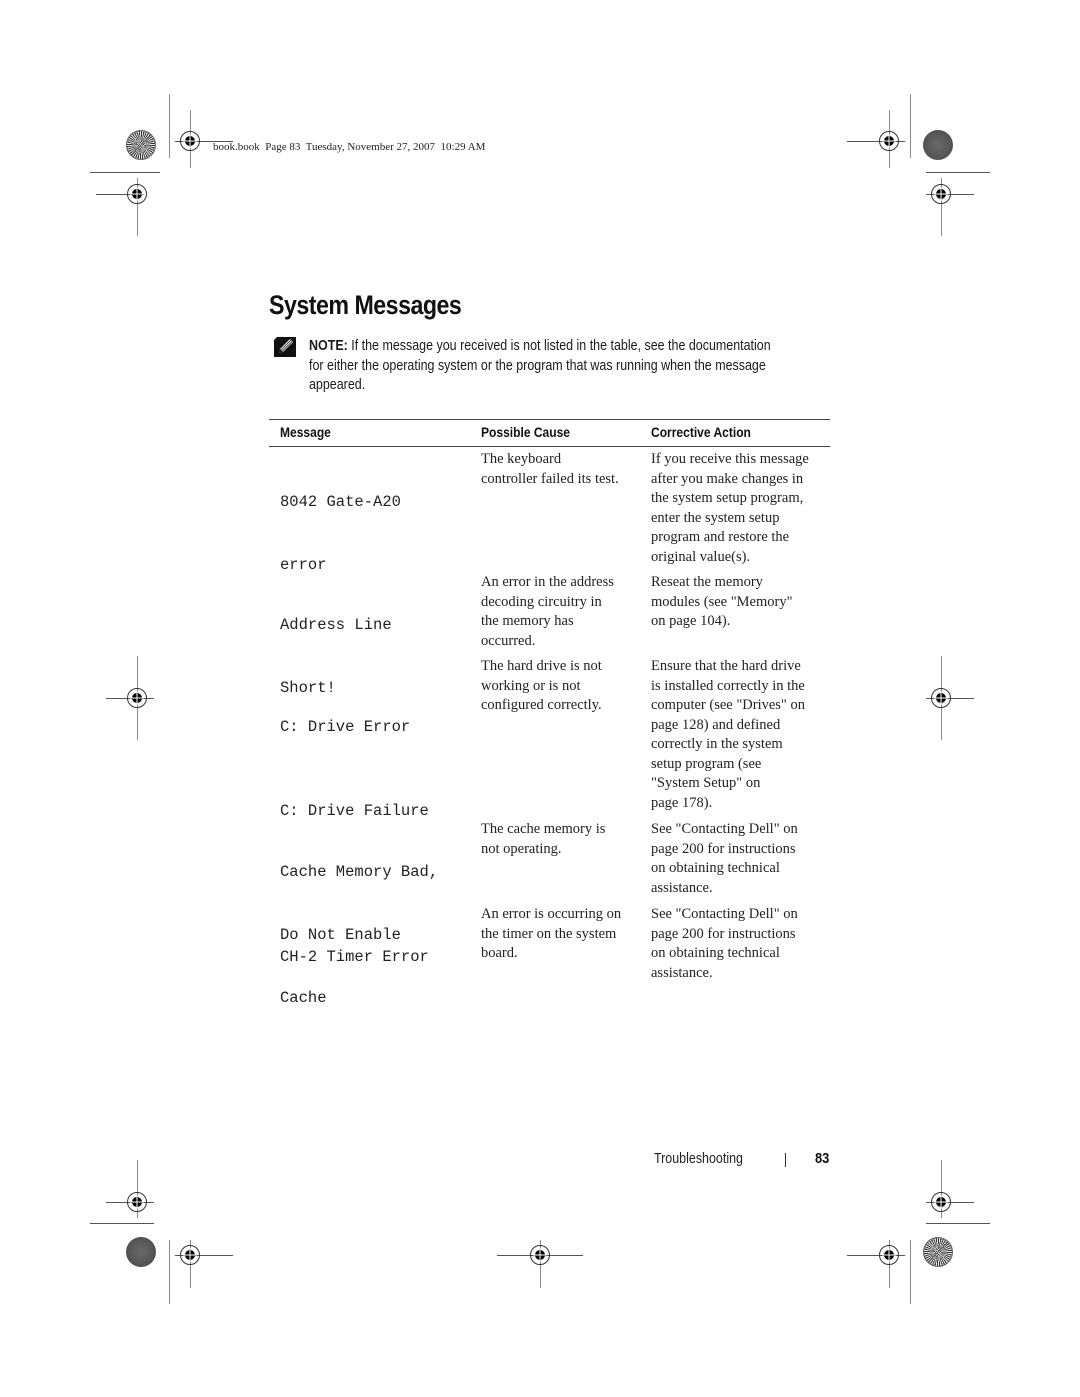  What do you see at coordinates (285, 347) in the screenshot?
I see `note-pencil-icon` at bounding box center [285, 347].